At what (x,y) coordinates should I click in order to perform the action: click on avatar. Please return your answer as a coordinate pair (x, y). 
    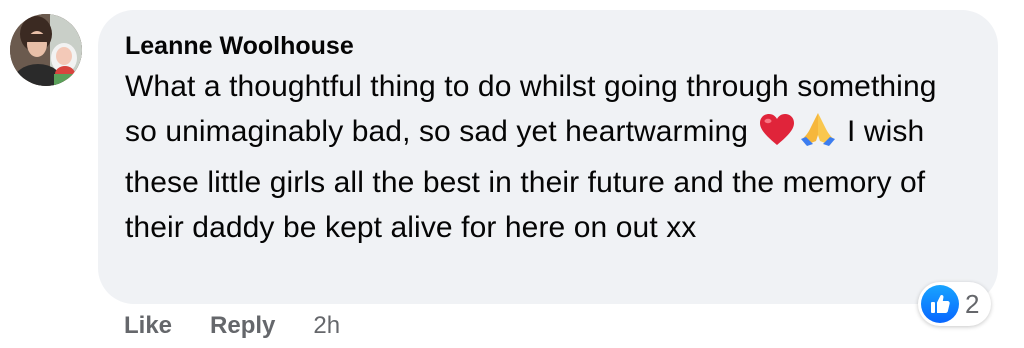
    Looking at the image, I should click on (46, 50).